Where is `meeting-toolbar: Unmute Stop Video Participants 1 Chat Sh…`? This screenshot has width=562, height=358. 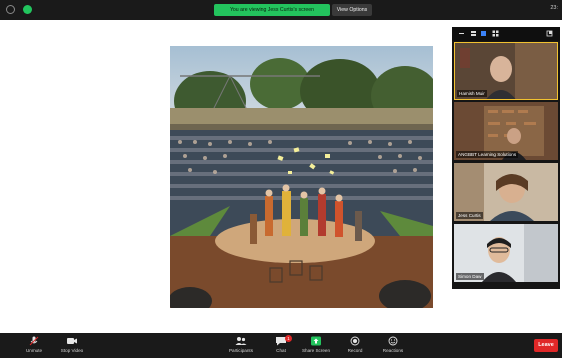 meeting-toolbar: Unmute Stop Video Participants 1 Chat Sh… is located at coordinates (281, 345).